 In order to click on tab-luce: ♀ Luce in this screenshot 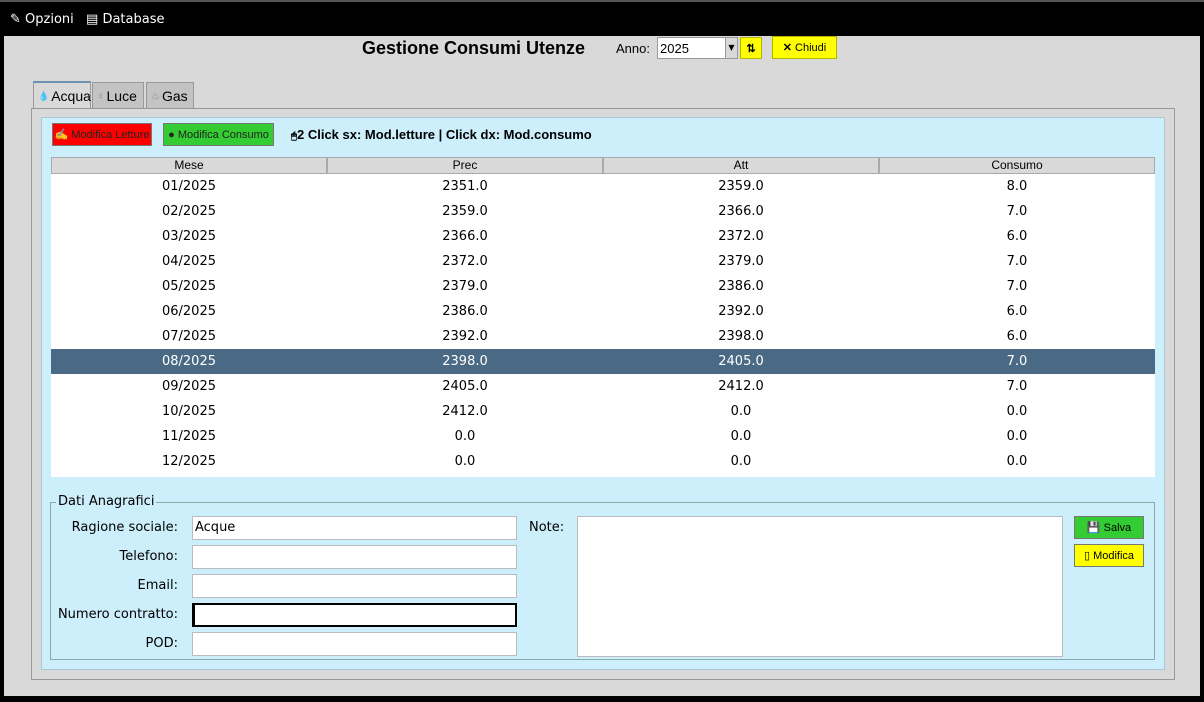, I will do `click(118, 95)`.